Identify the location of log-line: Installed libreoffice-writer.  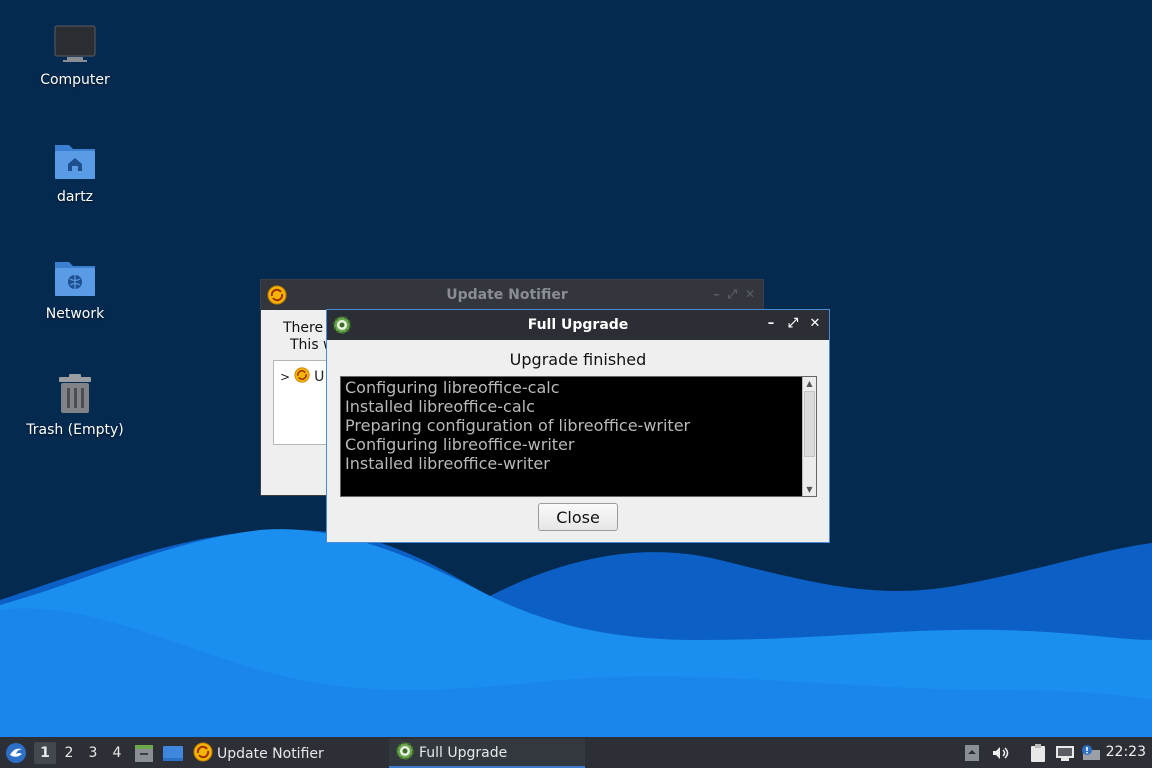
(447, 463).